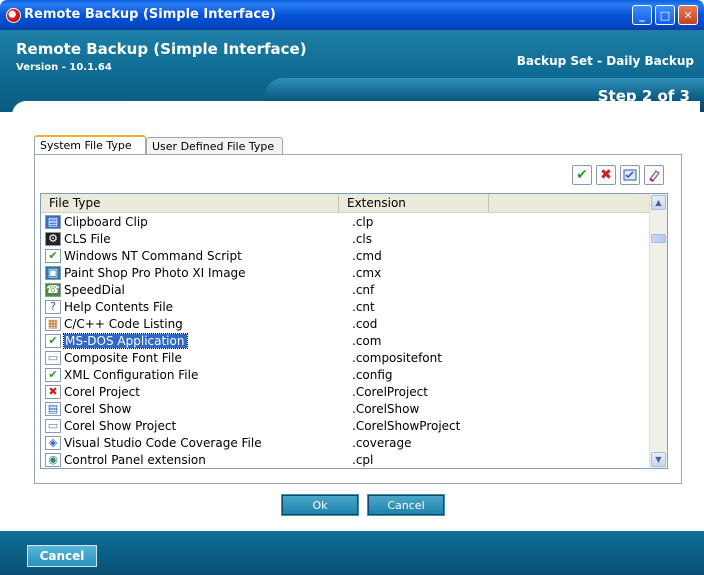 The image size is (704, 575). I want to click on backup-set-label: Backup Set - Daily Backup, so click(605, 61).